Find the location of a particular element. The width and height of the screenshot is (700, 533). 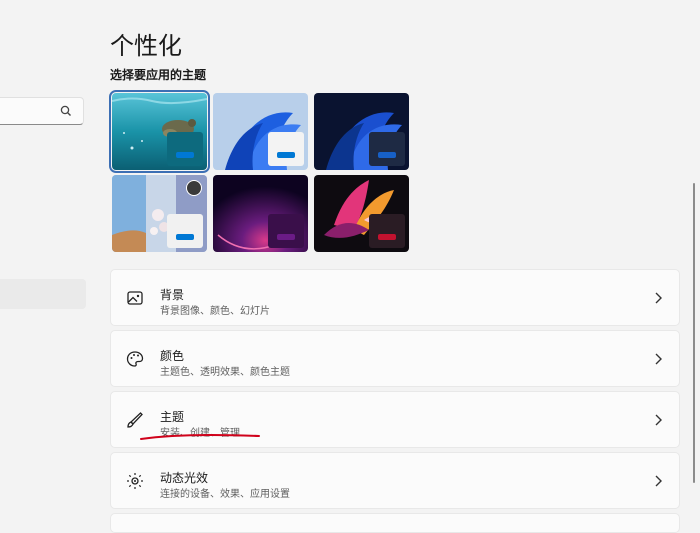

search-icon is located at coordinates (65, 110).